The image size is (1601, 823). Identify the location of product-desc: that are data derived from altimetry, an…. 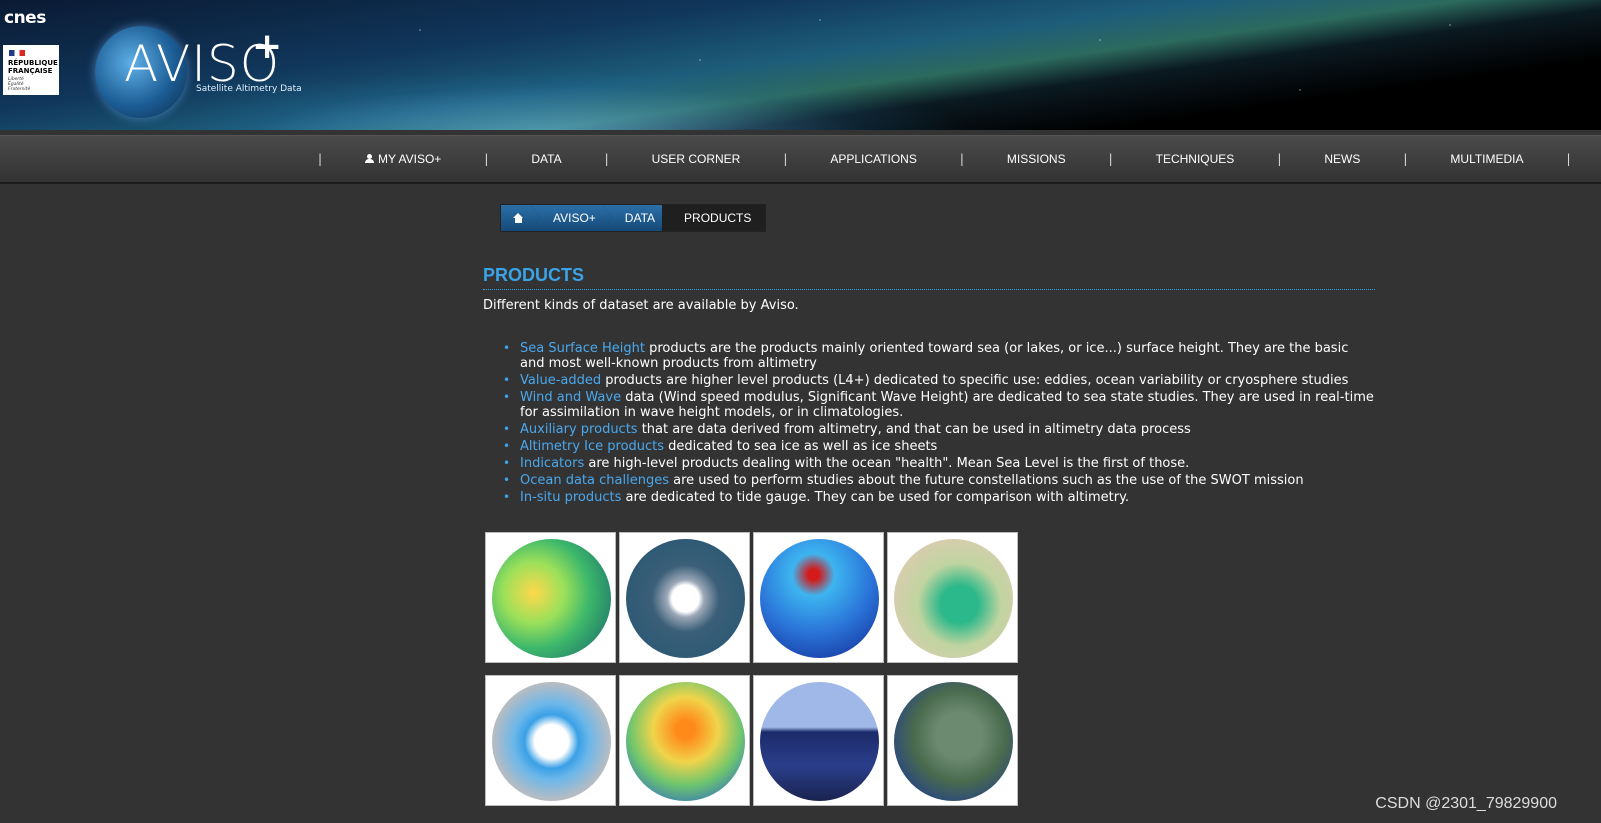
(914, 429).